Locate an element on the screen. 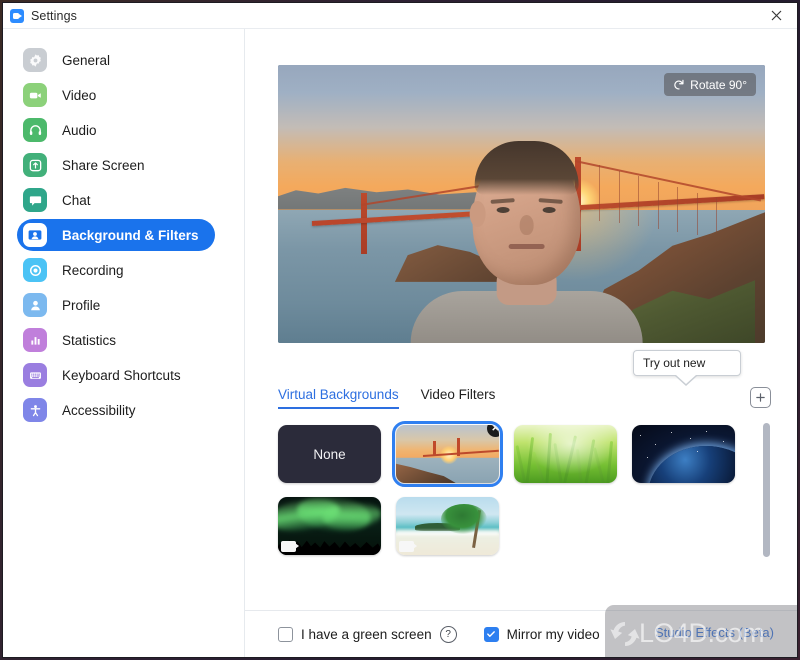 This screenshot has width=800, height=660. background-thumbnail-aurora is located at coordinates (329, 526).